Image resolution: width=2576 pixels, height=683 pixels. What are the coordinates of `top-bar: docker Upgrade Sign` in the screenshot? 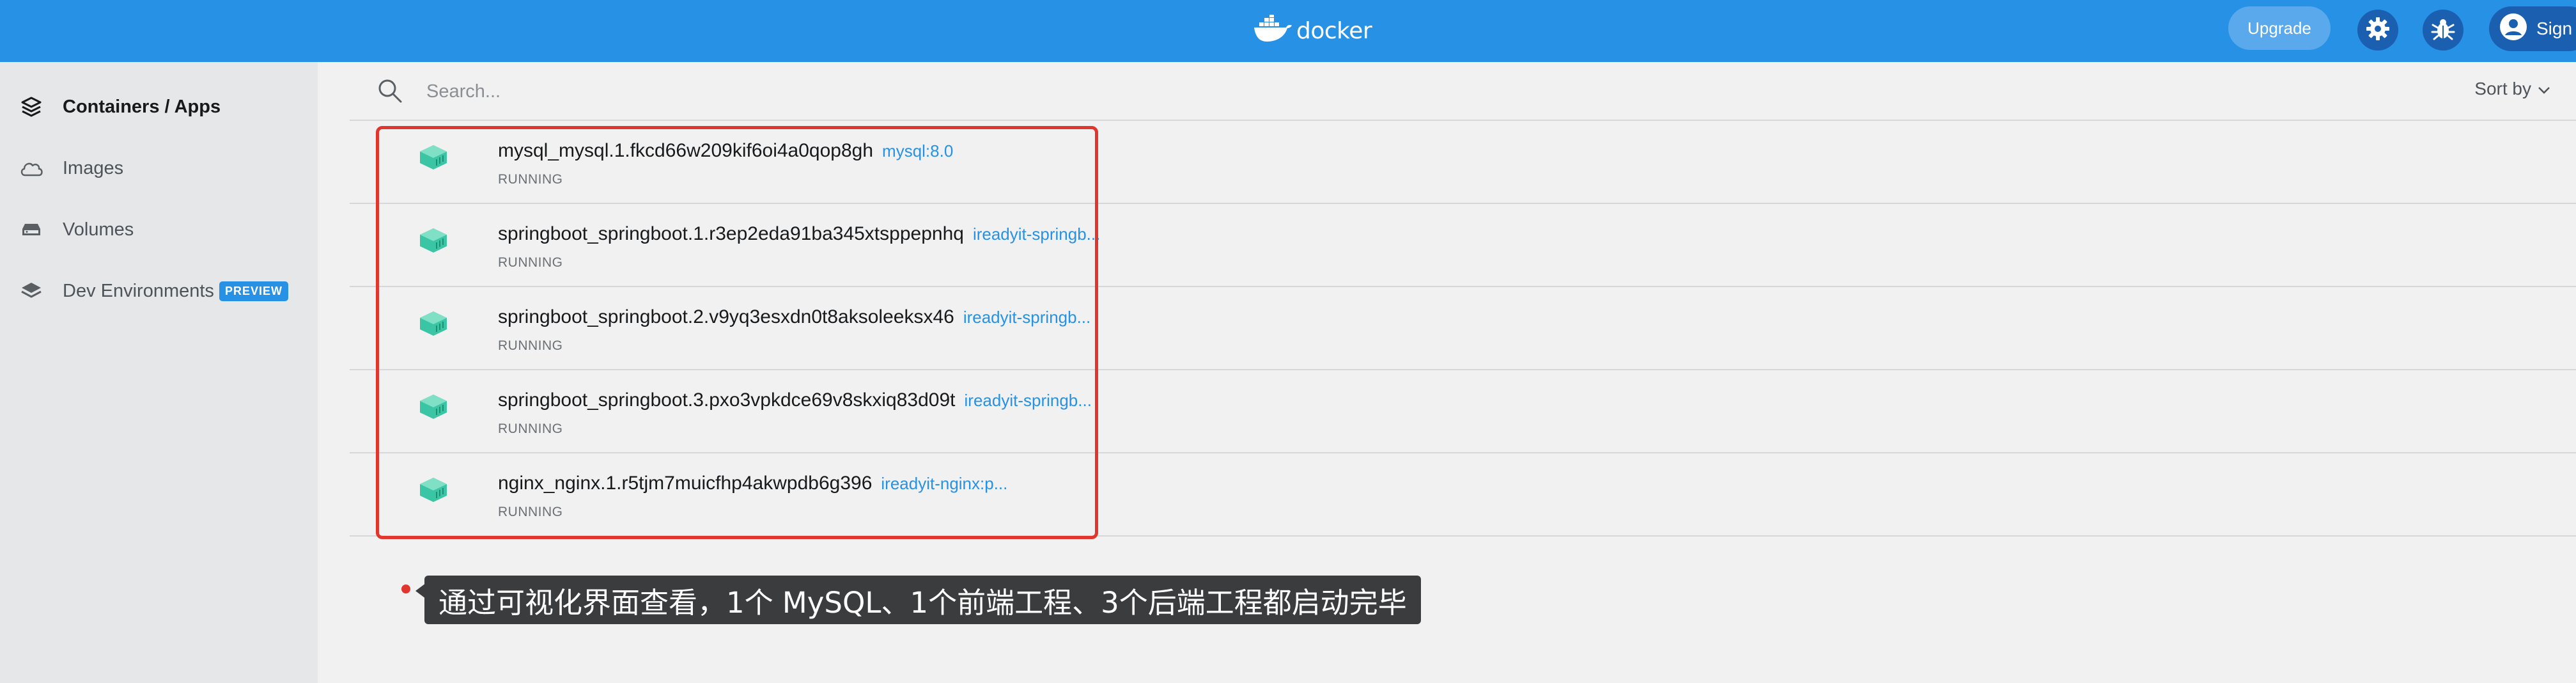 It's located at (1288, 31).